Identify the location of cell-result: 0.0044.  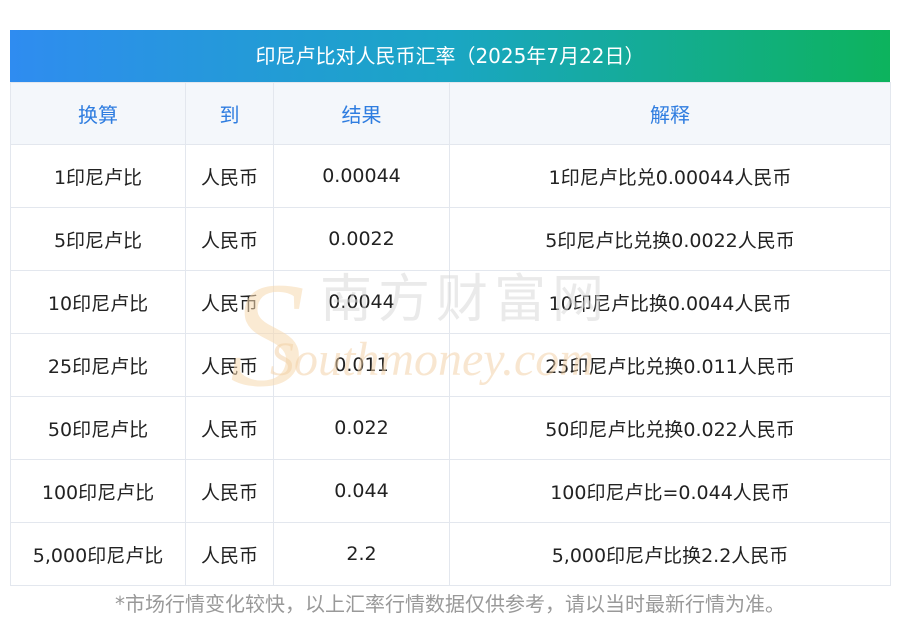
(361, 302).